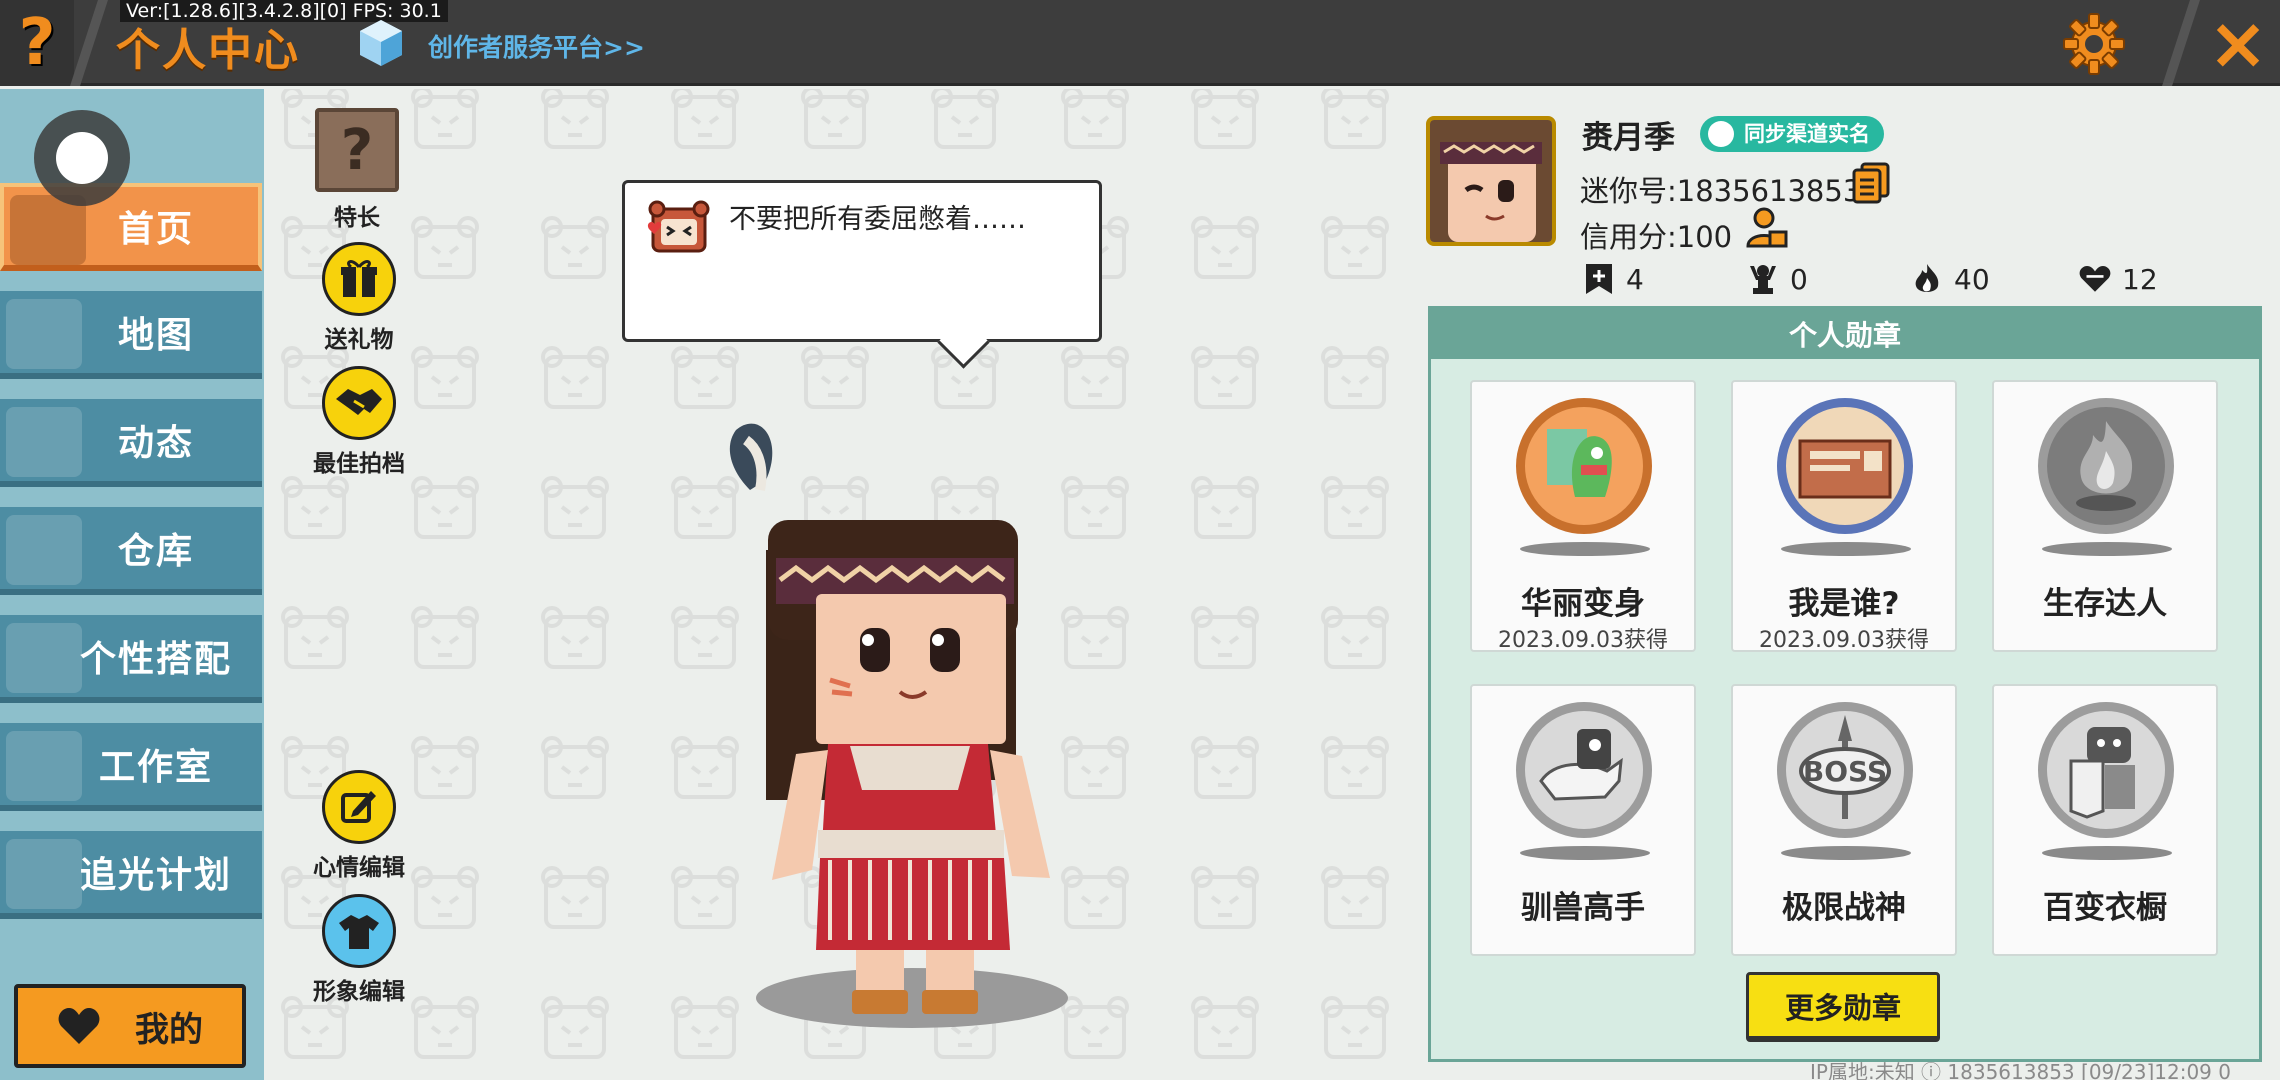 The image size is (2280, 1080). What do you see at coordinates (910, 720) in the screenshot?
I see `player-avatar-3d` at bounding box center [910, 720].